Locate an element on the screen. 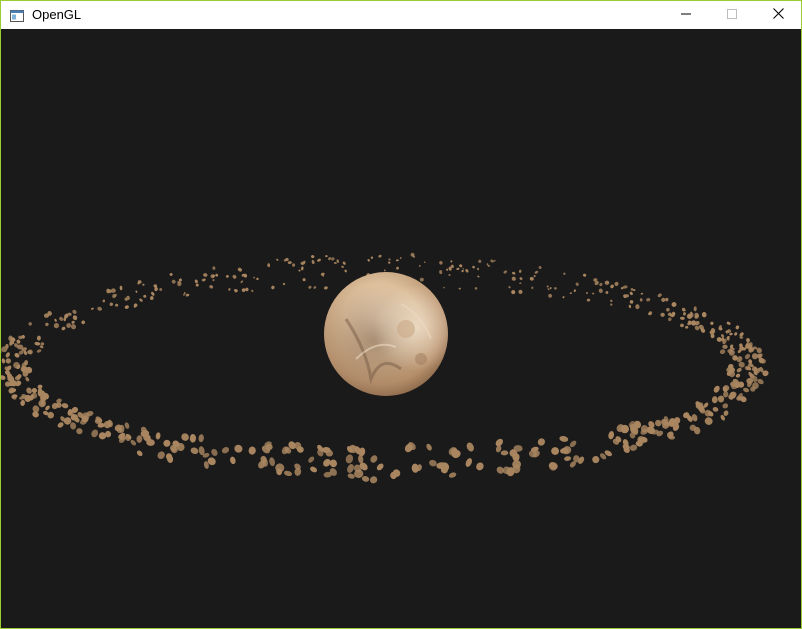  close-icon is located at coordinates (778, 15).